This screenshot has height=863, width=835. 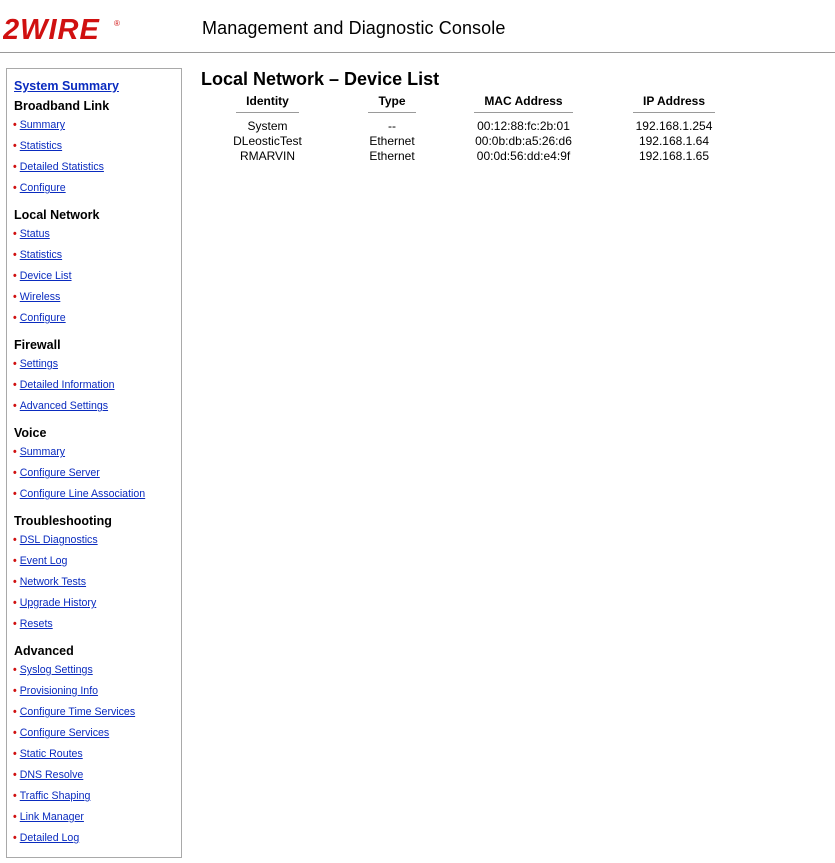 I want to click on nav-link: Wireless, so click(x=40, y=297).